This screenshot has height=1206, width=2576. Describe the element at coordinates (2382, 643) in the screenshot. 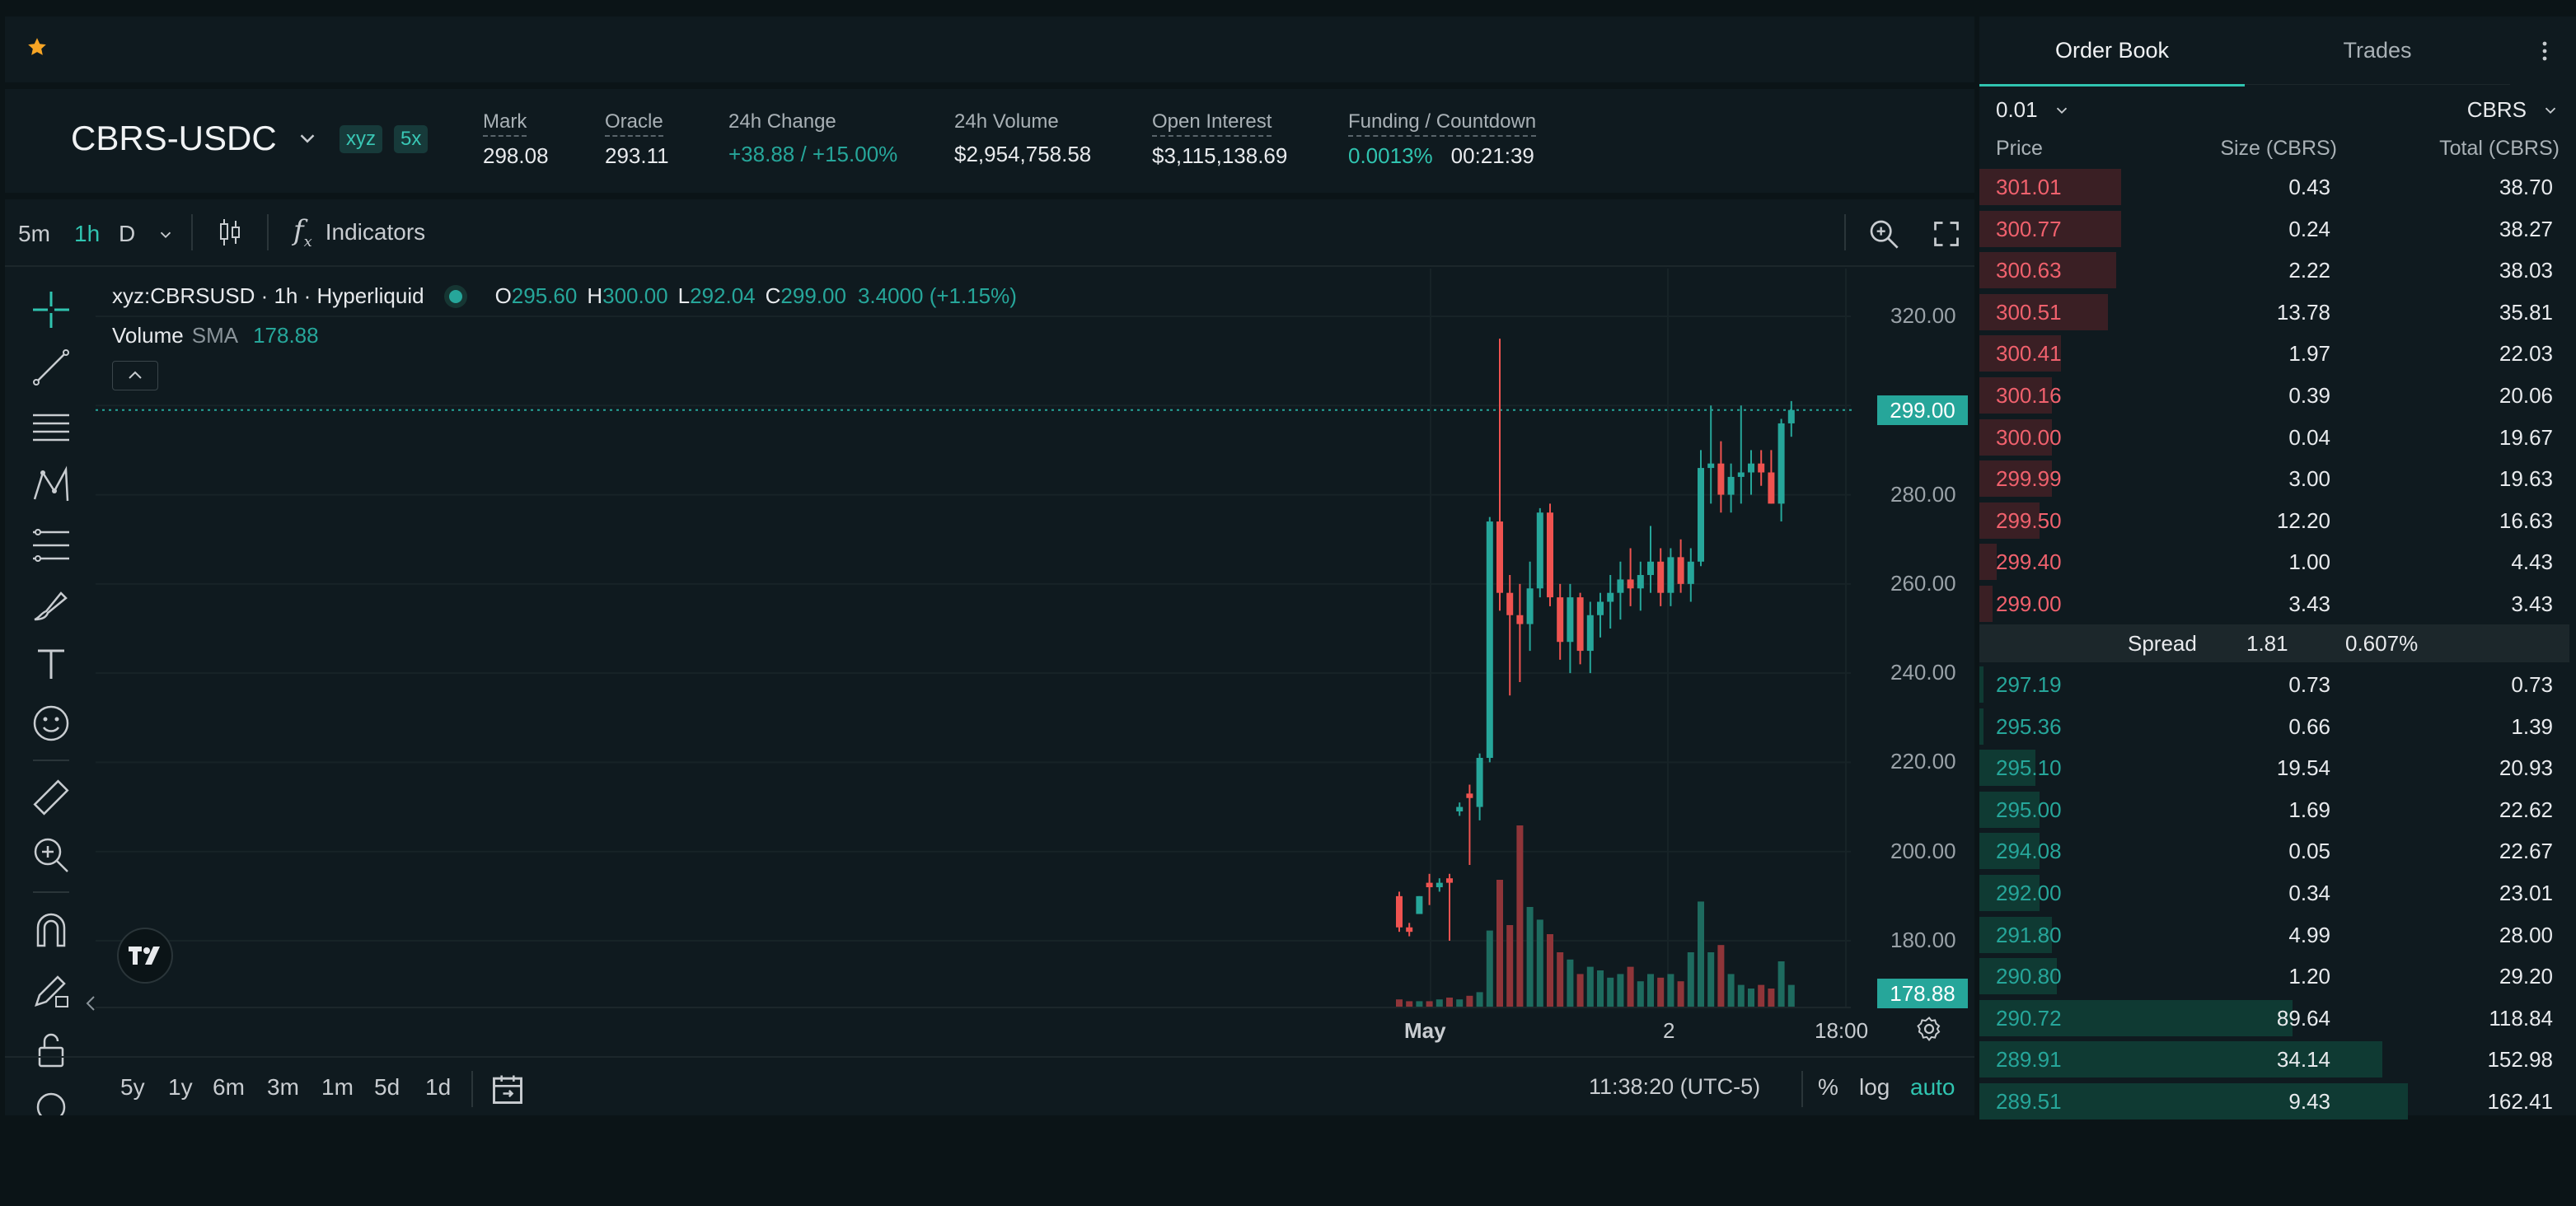

I see `spread-pct: 0.607%` at that location.